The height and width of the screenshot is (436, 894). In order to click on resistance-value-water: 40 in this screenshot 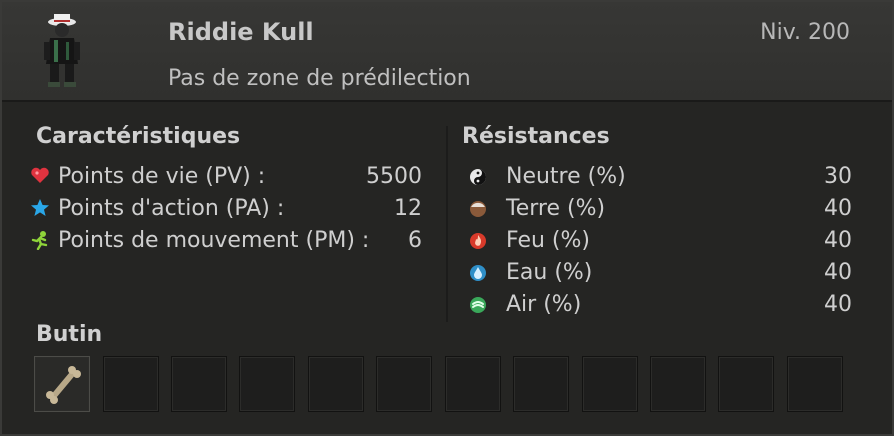, I will do `click(838, 272)`.